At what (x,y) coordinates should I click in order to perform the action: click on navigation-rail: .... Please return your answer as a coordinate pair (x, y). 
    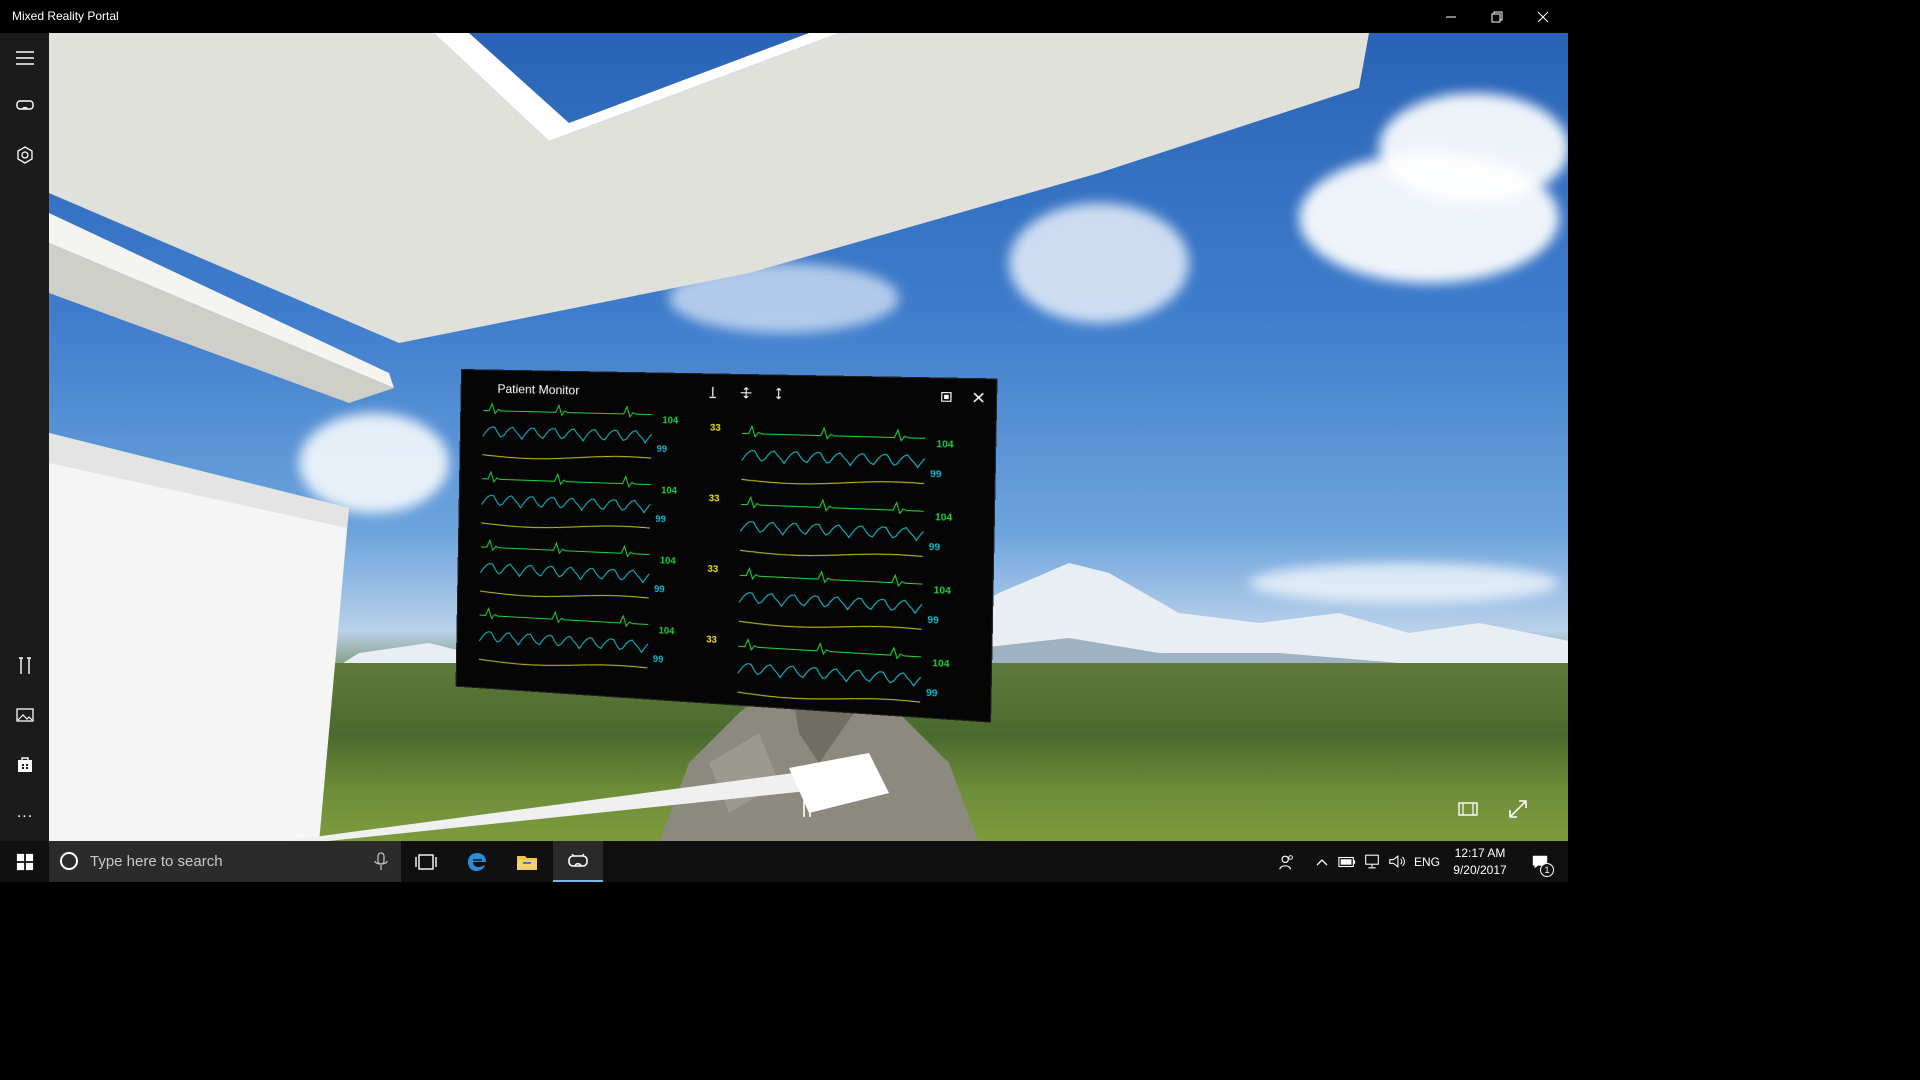
    Looking at the image, I should click on (24, 437).